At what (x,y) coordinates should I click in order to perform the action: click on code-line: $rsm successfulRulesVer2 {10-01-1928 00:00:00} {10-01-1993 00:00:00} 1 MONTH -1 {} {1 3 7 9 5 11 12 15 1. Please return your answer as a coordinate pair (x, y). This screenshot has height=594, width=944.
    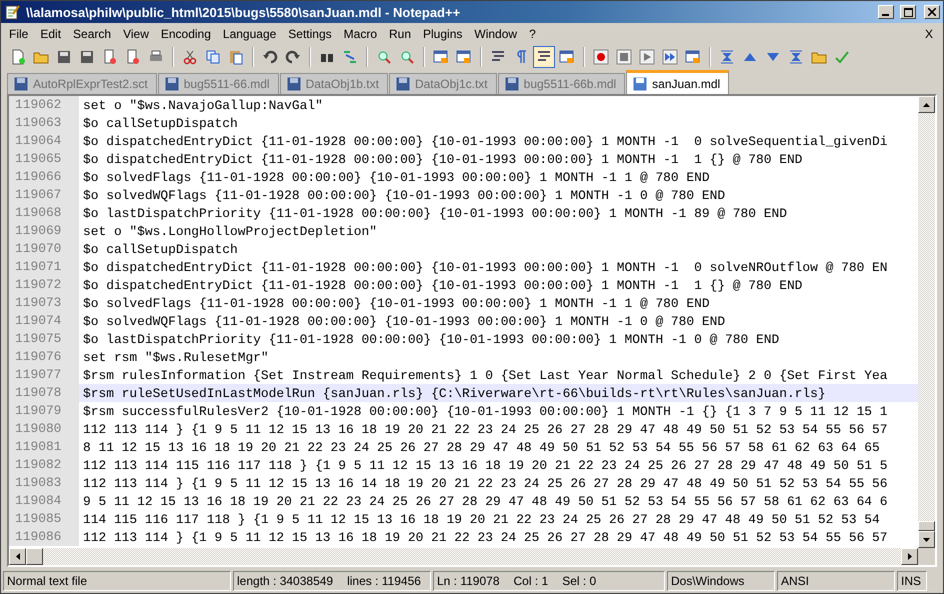
    Looking at the image, I should click on (485, 411).